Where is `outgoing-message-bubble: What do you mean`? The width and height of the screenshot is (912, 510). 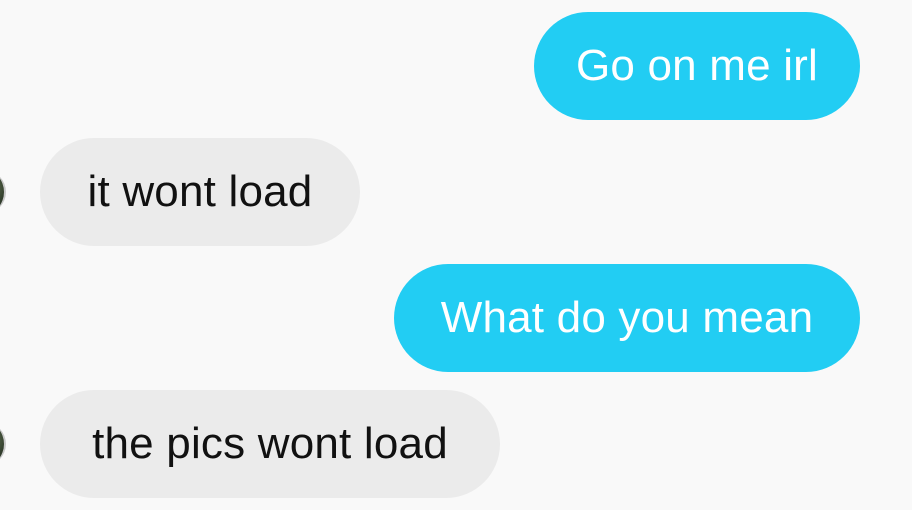 outgoing-message-bubble: What do you mean is located at coordinates (627, 318).